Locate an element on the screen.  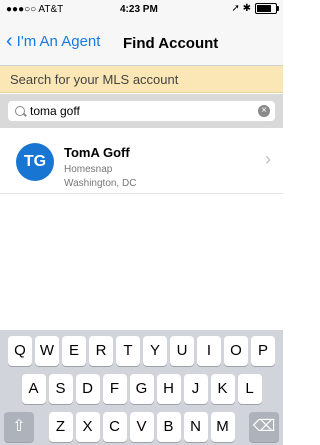
search-bar: × is located at coordinates (141, 111).